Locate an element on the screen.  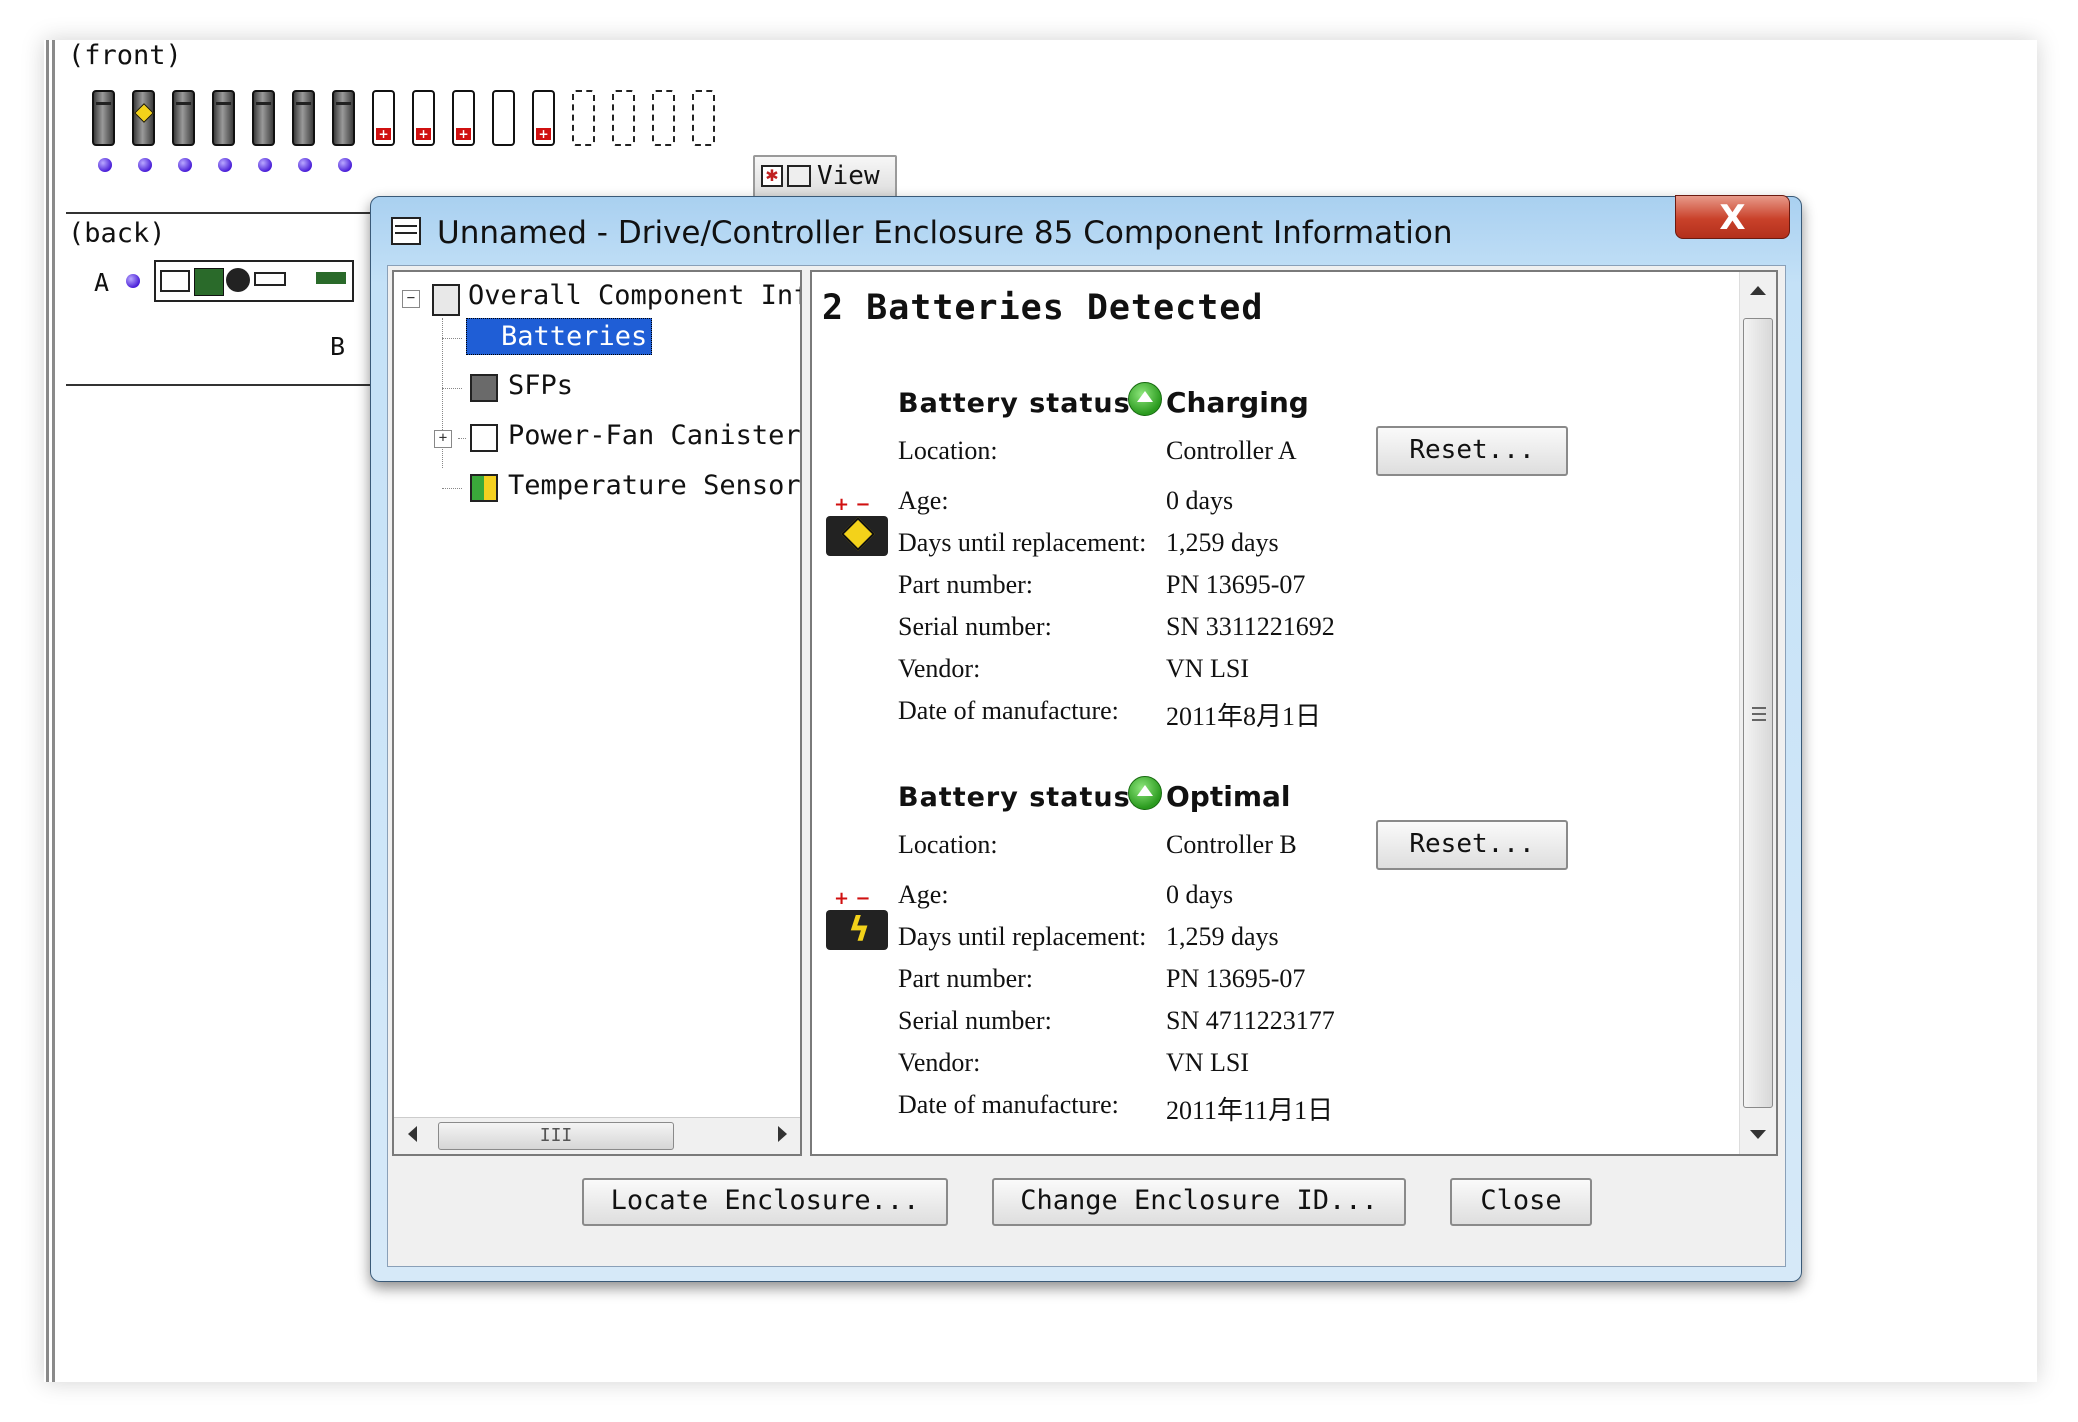
drive-slot-unassigned is located at coordinates (503, 118).